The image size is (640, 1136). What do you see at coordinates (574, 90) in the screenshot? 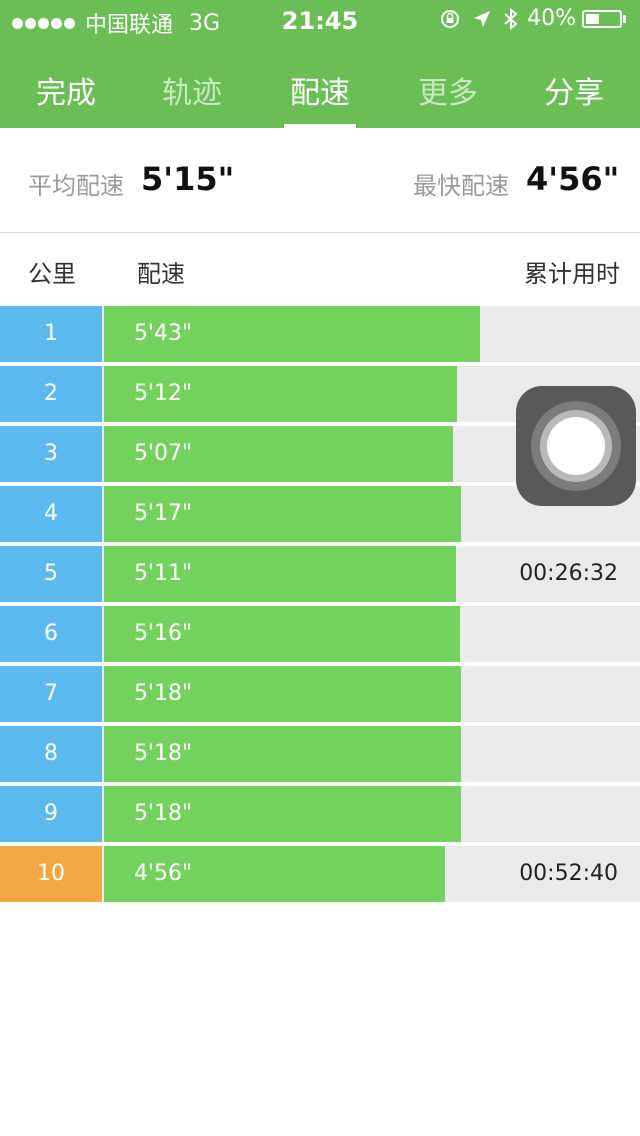
I see `tab-share: 分享` at bounding box center [574, 90].